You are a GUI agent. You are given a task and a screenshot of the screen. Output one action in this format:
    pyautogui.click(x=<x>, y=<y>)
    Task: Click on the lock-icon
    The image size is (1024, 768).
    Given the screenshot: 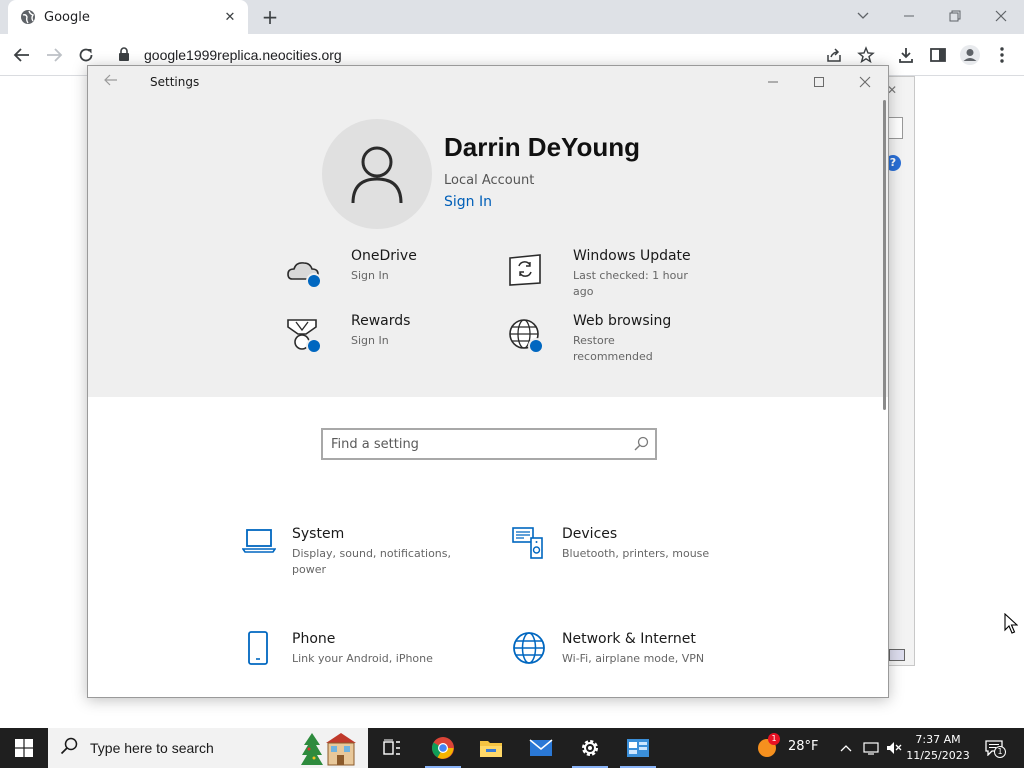 What is the action you would take?
    pyautogui.click(x=124, y=55)
    